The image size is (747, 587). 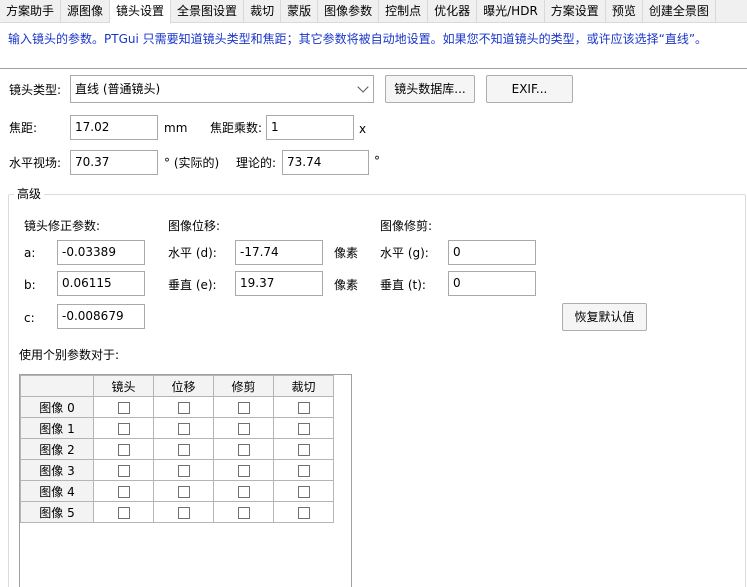 What do you see at coordinates (310, 127) in the screenshot?
I see `focal-multiplier-input: 1` at bounding box center [310, 127].